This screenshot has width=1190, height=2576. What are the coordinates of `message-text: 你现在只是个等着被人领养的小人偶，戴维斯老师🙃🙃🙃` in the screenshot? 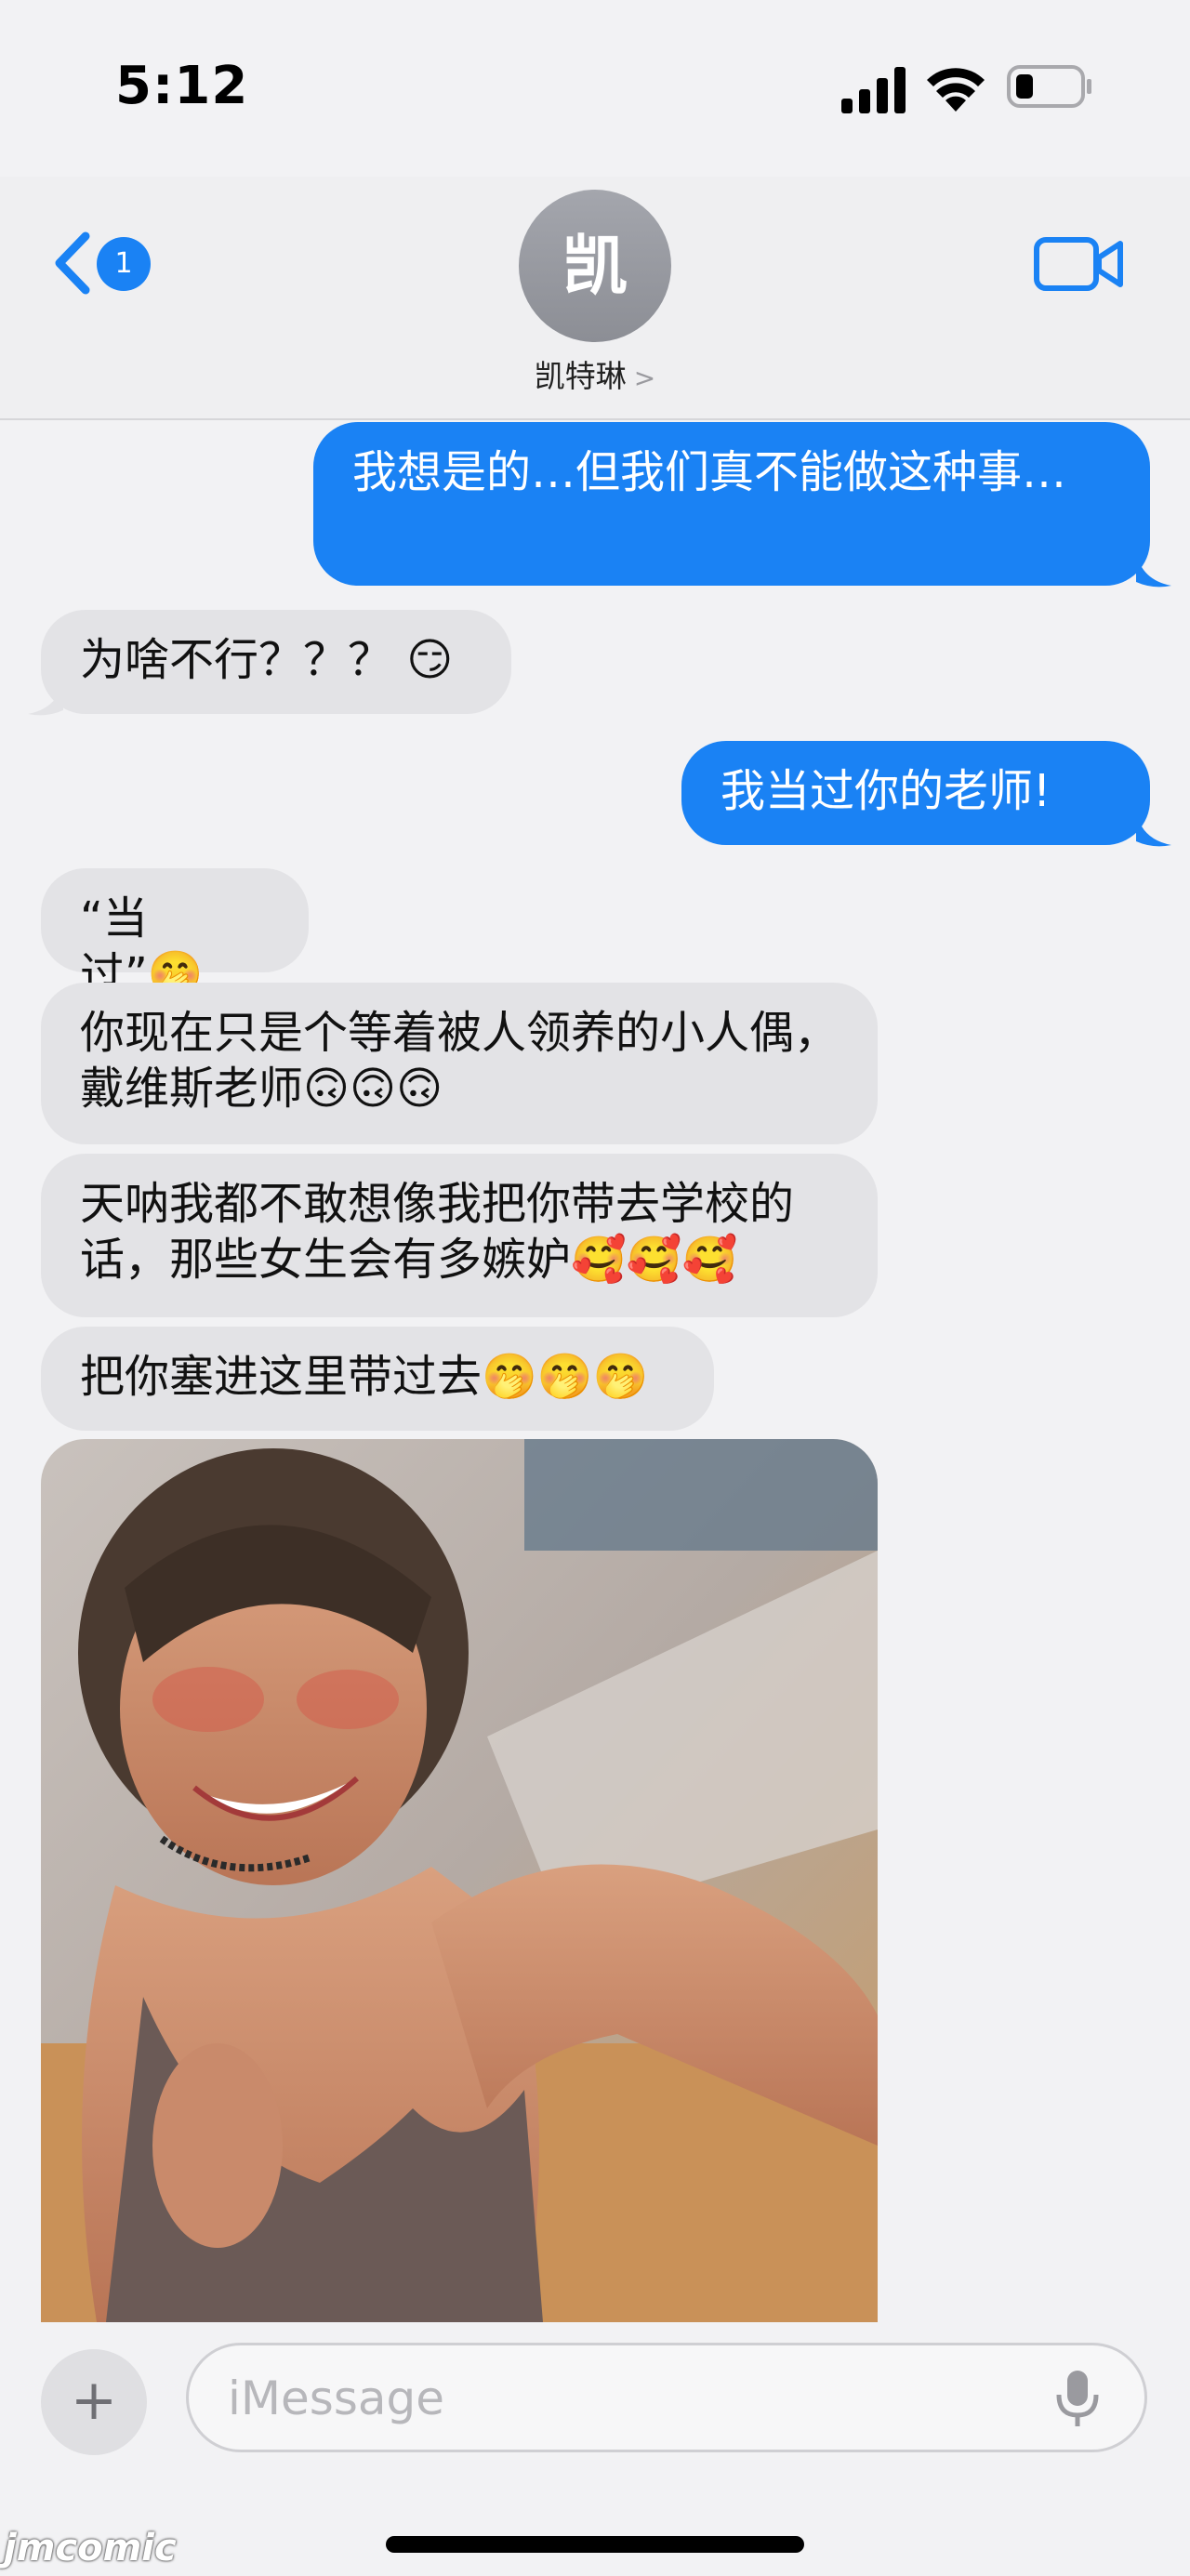 It's located at (460, 1061).